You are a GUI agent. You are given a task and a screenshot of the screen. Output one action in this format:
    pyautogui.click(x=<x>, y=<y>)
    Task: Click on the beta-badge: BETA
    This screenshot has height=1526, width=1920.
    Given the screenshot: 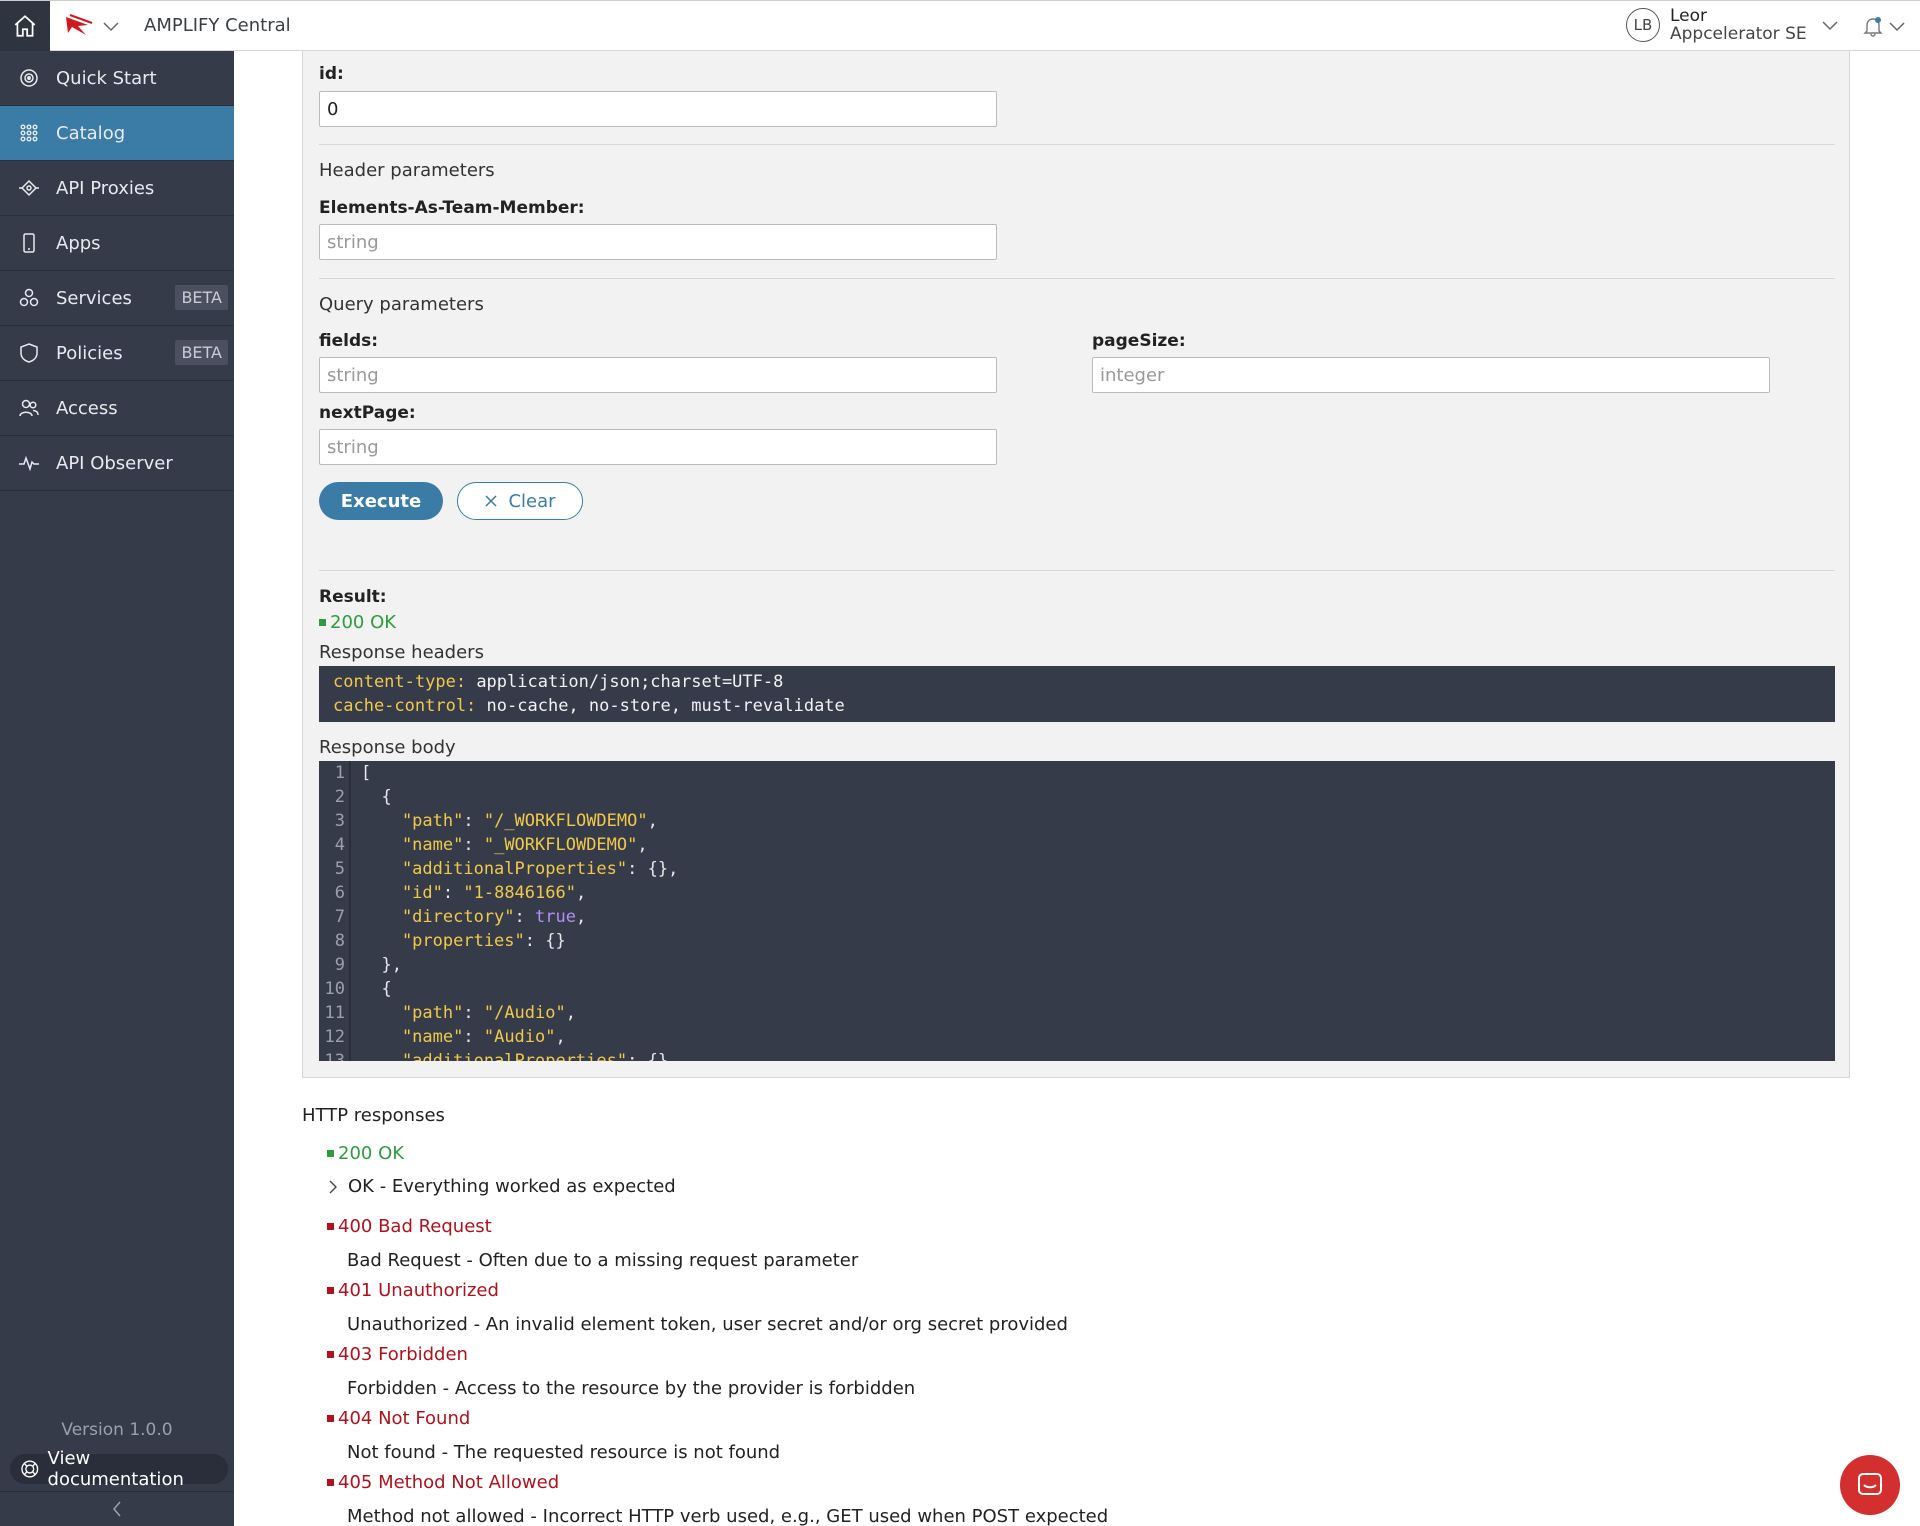 What is the action you would take?
    pyautogui.click(x=201, y=352)
    